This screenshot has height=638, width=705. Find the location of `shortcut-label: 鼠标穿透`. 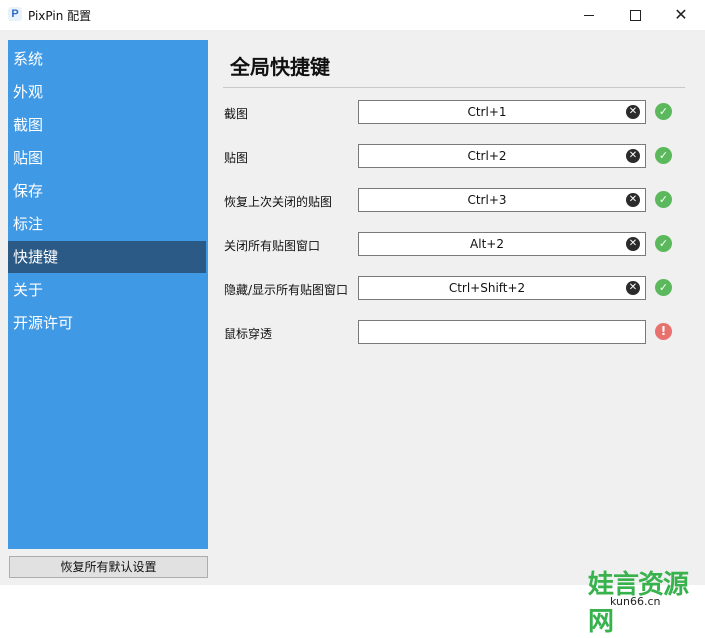

shortcut-label: 鼠标穿透 is located at coordinates (248, 334).